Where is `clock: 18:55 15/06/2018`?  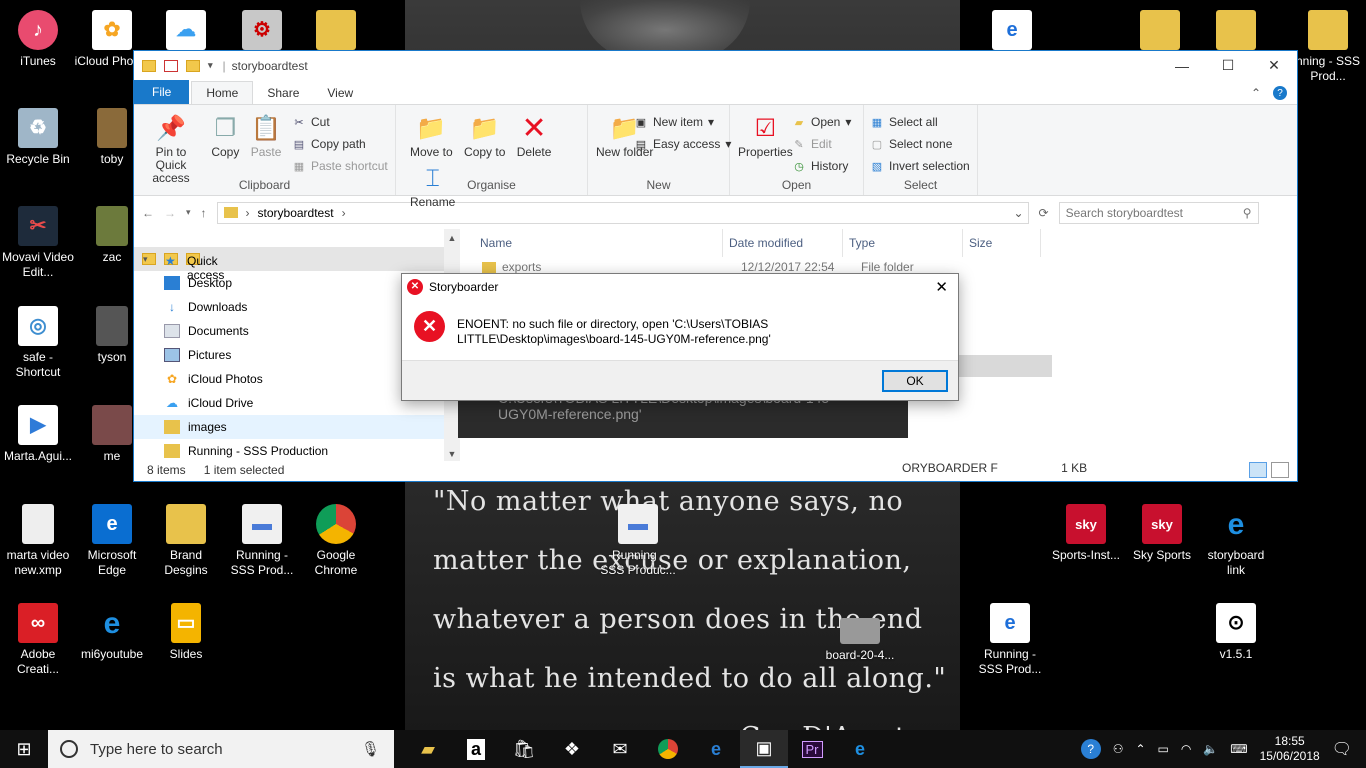 clock: 18:55 15/06/2018 is located at coordinates (1290, 749).